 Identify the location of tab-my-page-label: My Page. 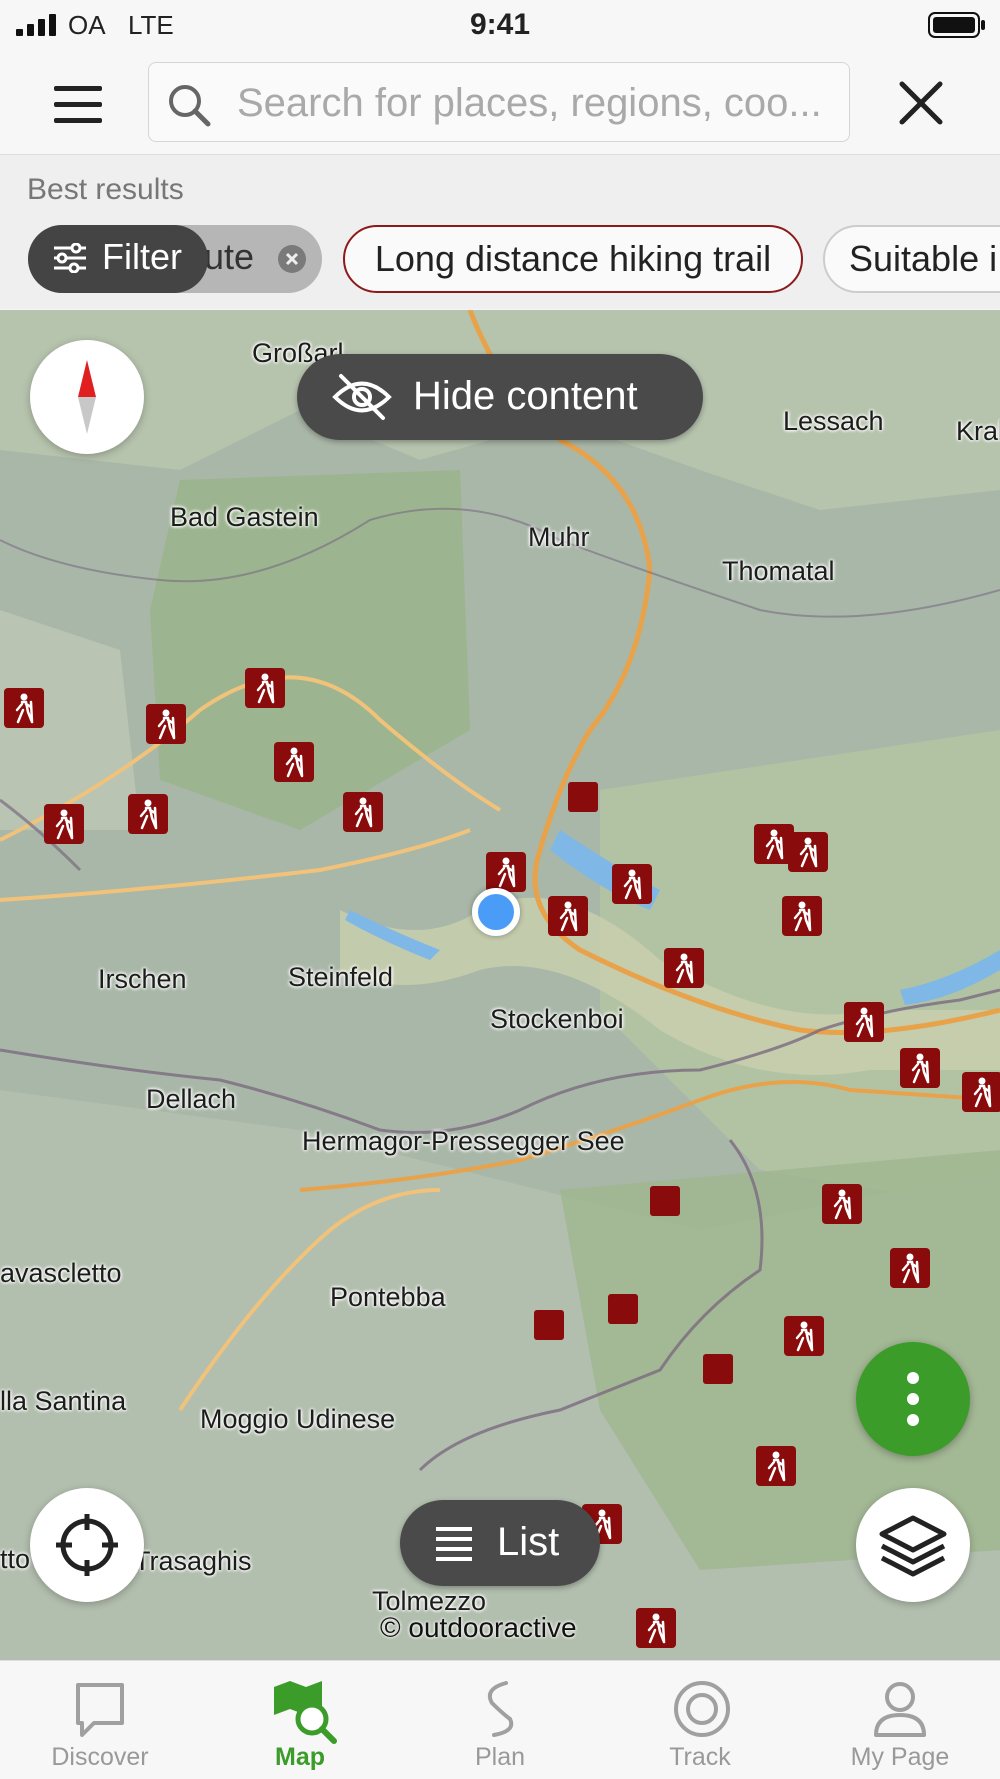
(900, 1757).